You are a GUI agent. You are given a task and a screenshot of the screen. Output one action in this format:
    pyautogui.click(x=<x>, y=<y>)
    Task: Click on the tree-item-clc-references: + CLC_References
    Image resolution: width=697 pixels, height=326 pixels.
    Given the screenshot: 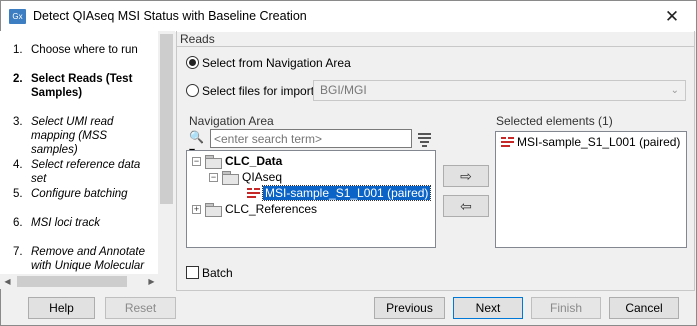 What is the action you would take?
    pyautogui.click(x=254, y=209)
    